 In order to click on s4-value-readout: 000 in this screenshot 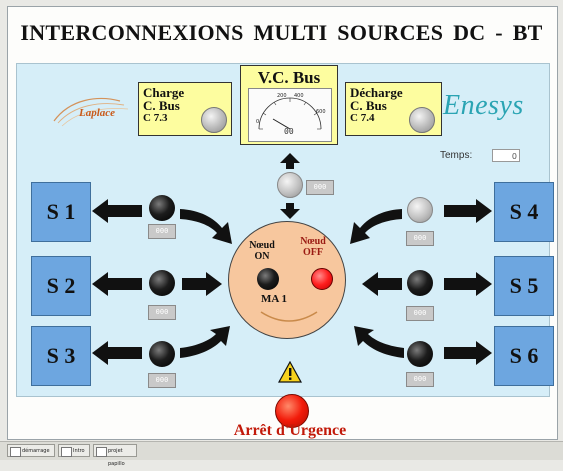, I will do `click(420, 238)`.